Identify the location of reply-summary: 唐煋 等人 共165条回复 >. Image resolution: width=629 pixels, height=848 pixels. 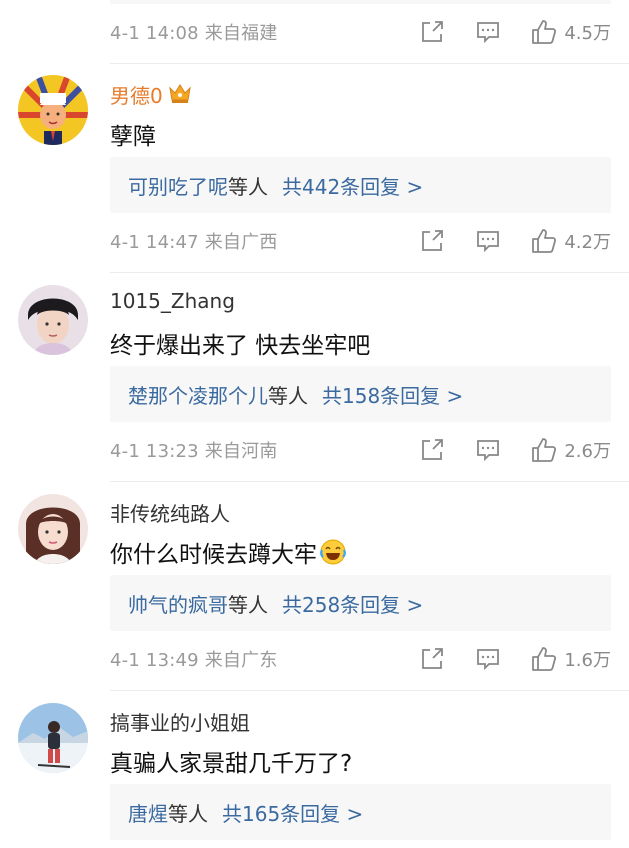
(360, 812).